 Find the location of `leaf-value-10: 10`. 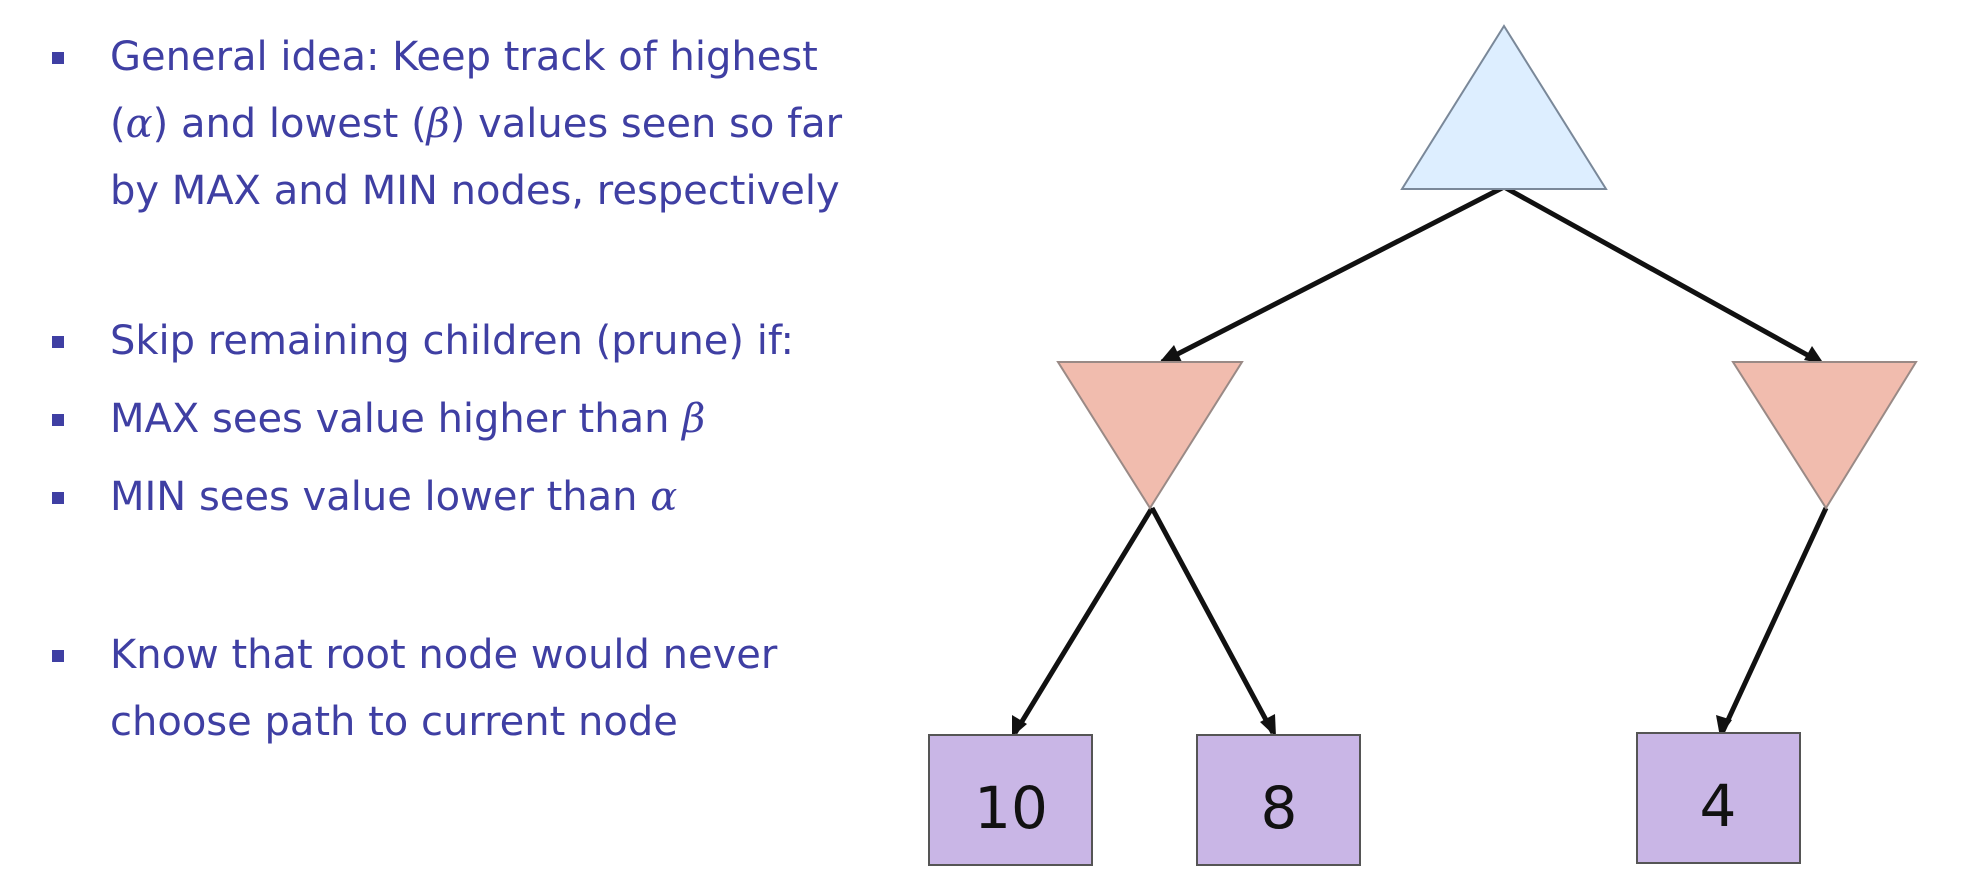

leaf-value-10: 10 is located at coordinates (1011, 808).